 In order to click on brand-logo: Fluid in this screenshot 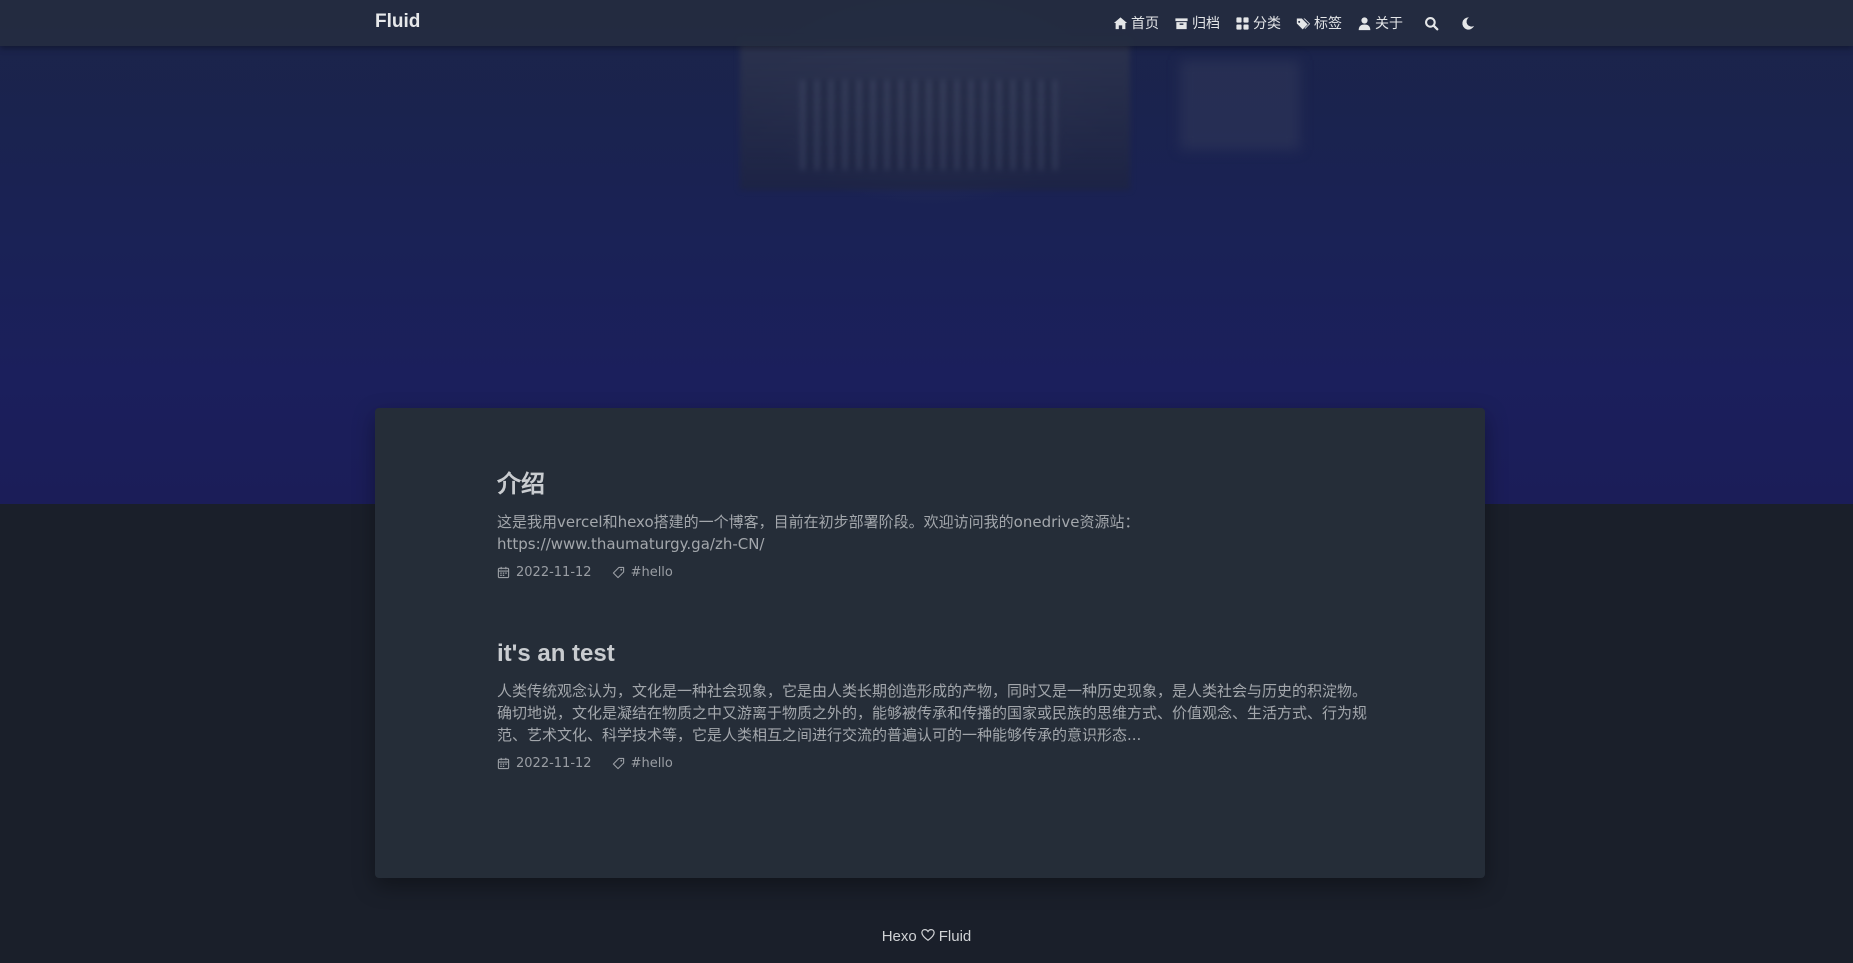, I will do `click(397, 22)`.